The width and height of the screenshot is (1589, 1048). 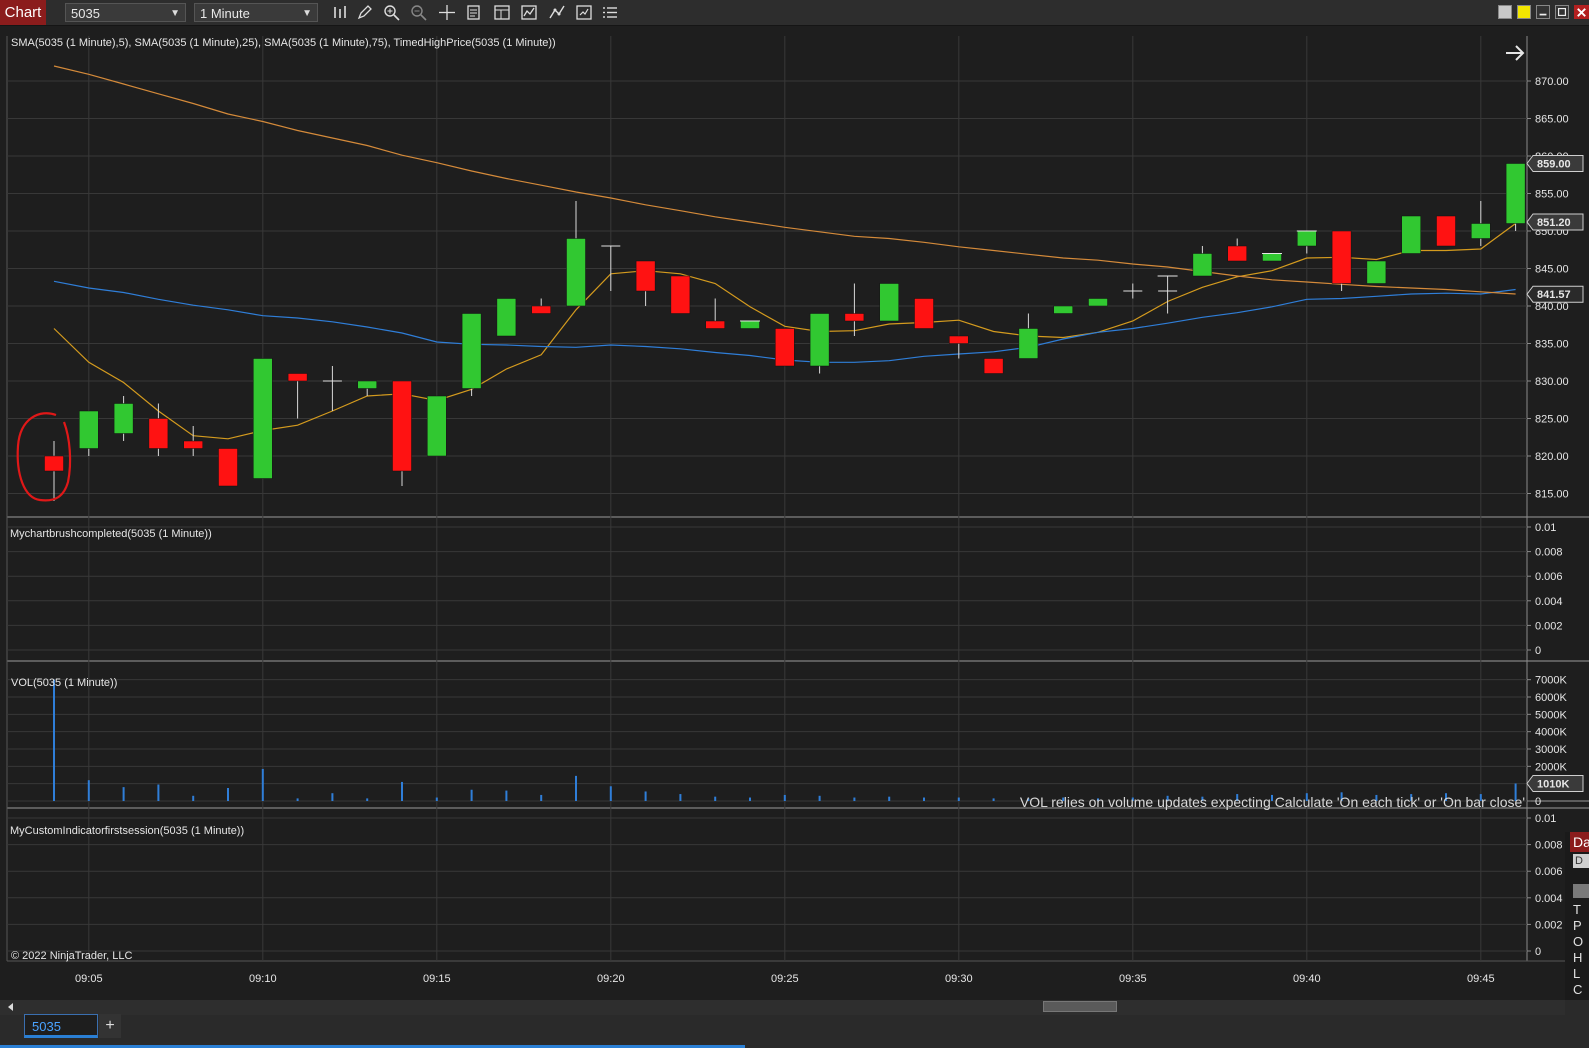 What do you see at coordinates (1551, 681) in the screenshot?
I see `vol-tick-label: 7000K` at bounding box center [1551, 681].